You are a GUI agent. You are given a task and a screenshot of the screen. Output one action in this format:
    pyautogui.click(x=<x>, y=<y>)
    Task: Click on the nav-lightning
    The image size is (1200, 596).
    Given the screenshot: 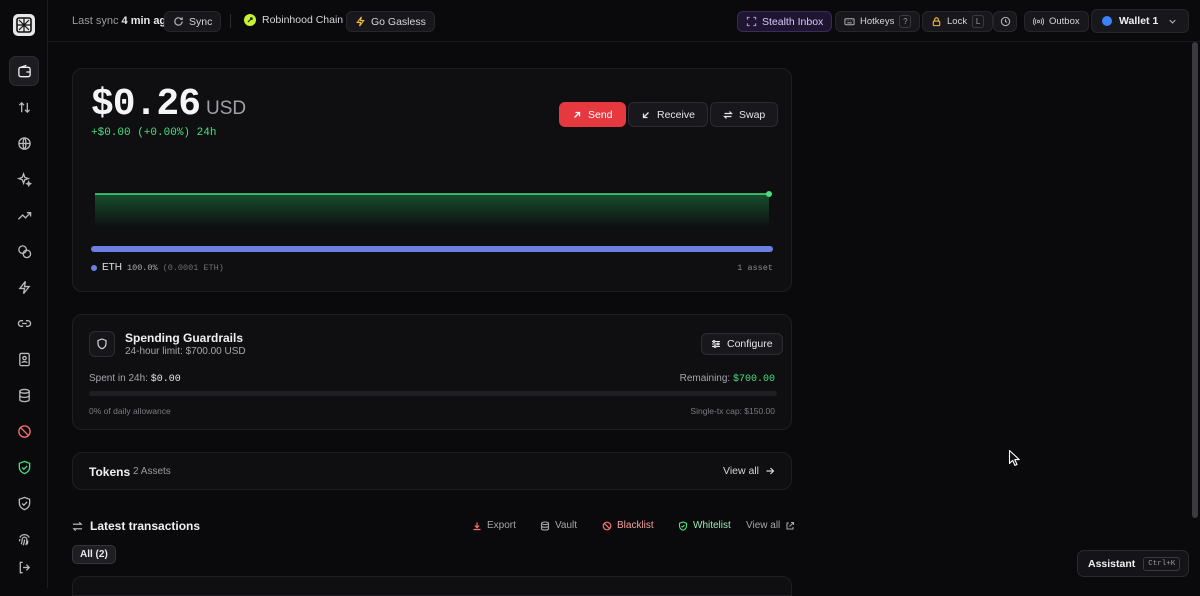 What is the action you would take?
    pyautogui.click(x=24, y=287)
    